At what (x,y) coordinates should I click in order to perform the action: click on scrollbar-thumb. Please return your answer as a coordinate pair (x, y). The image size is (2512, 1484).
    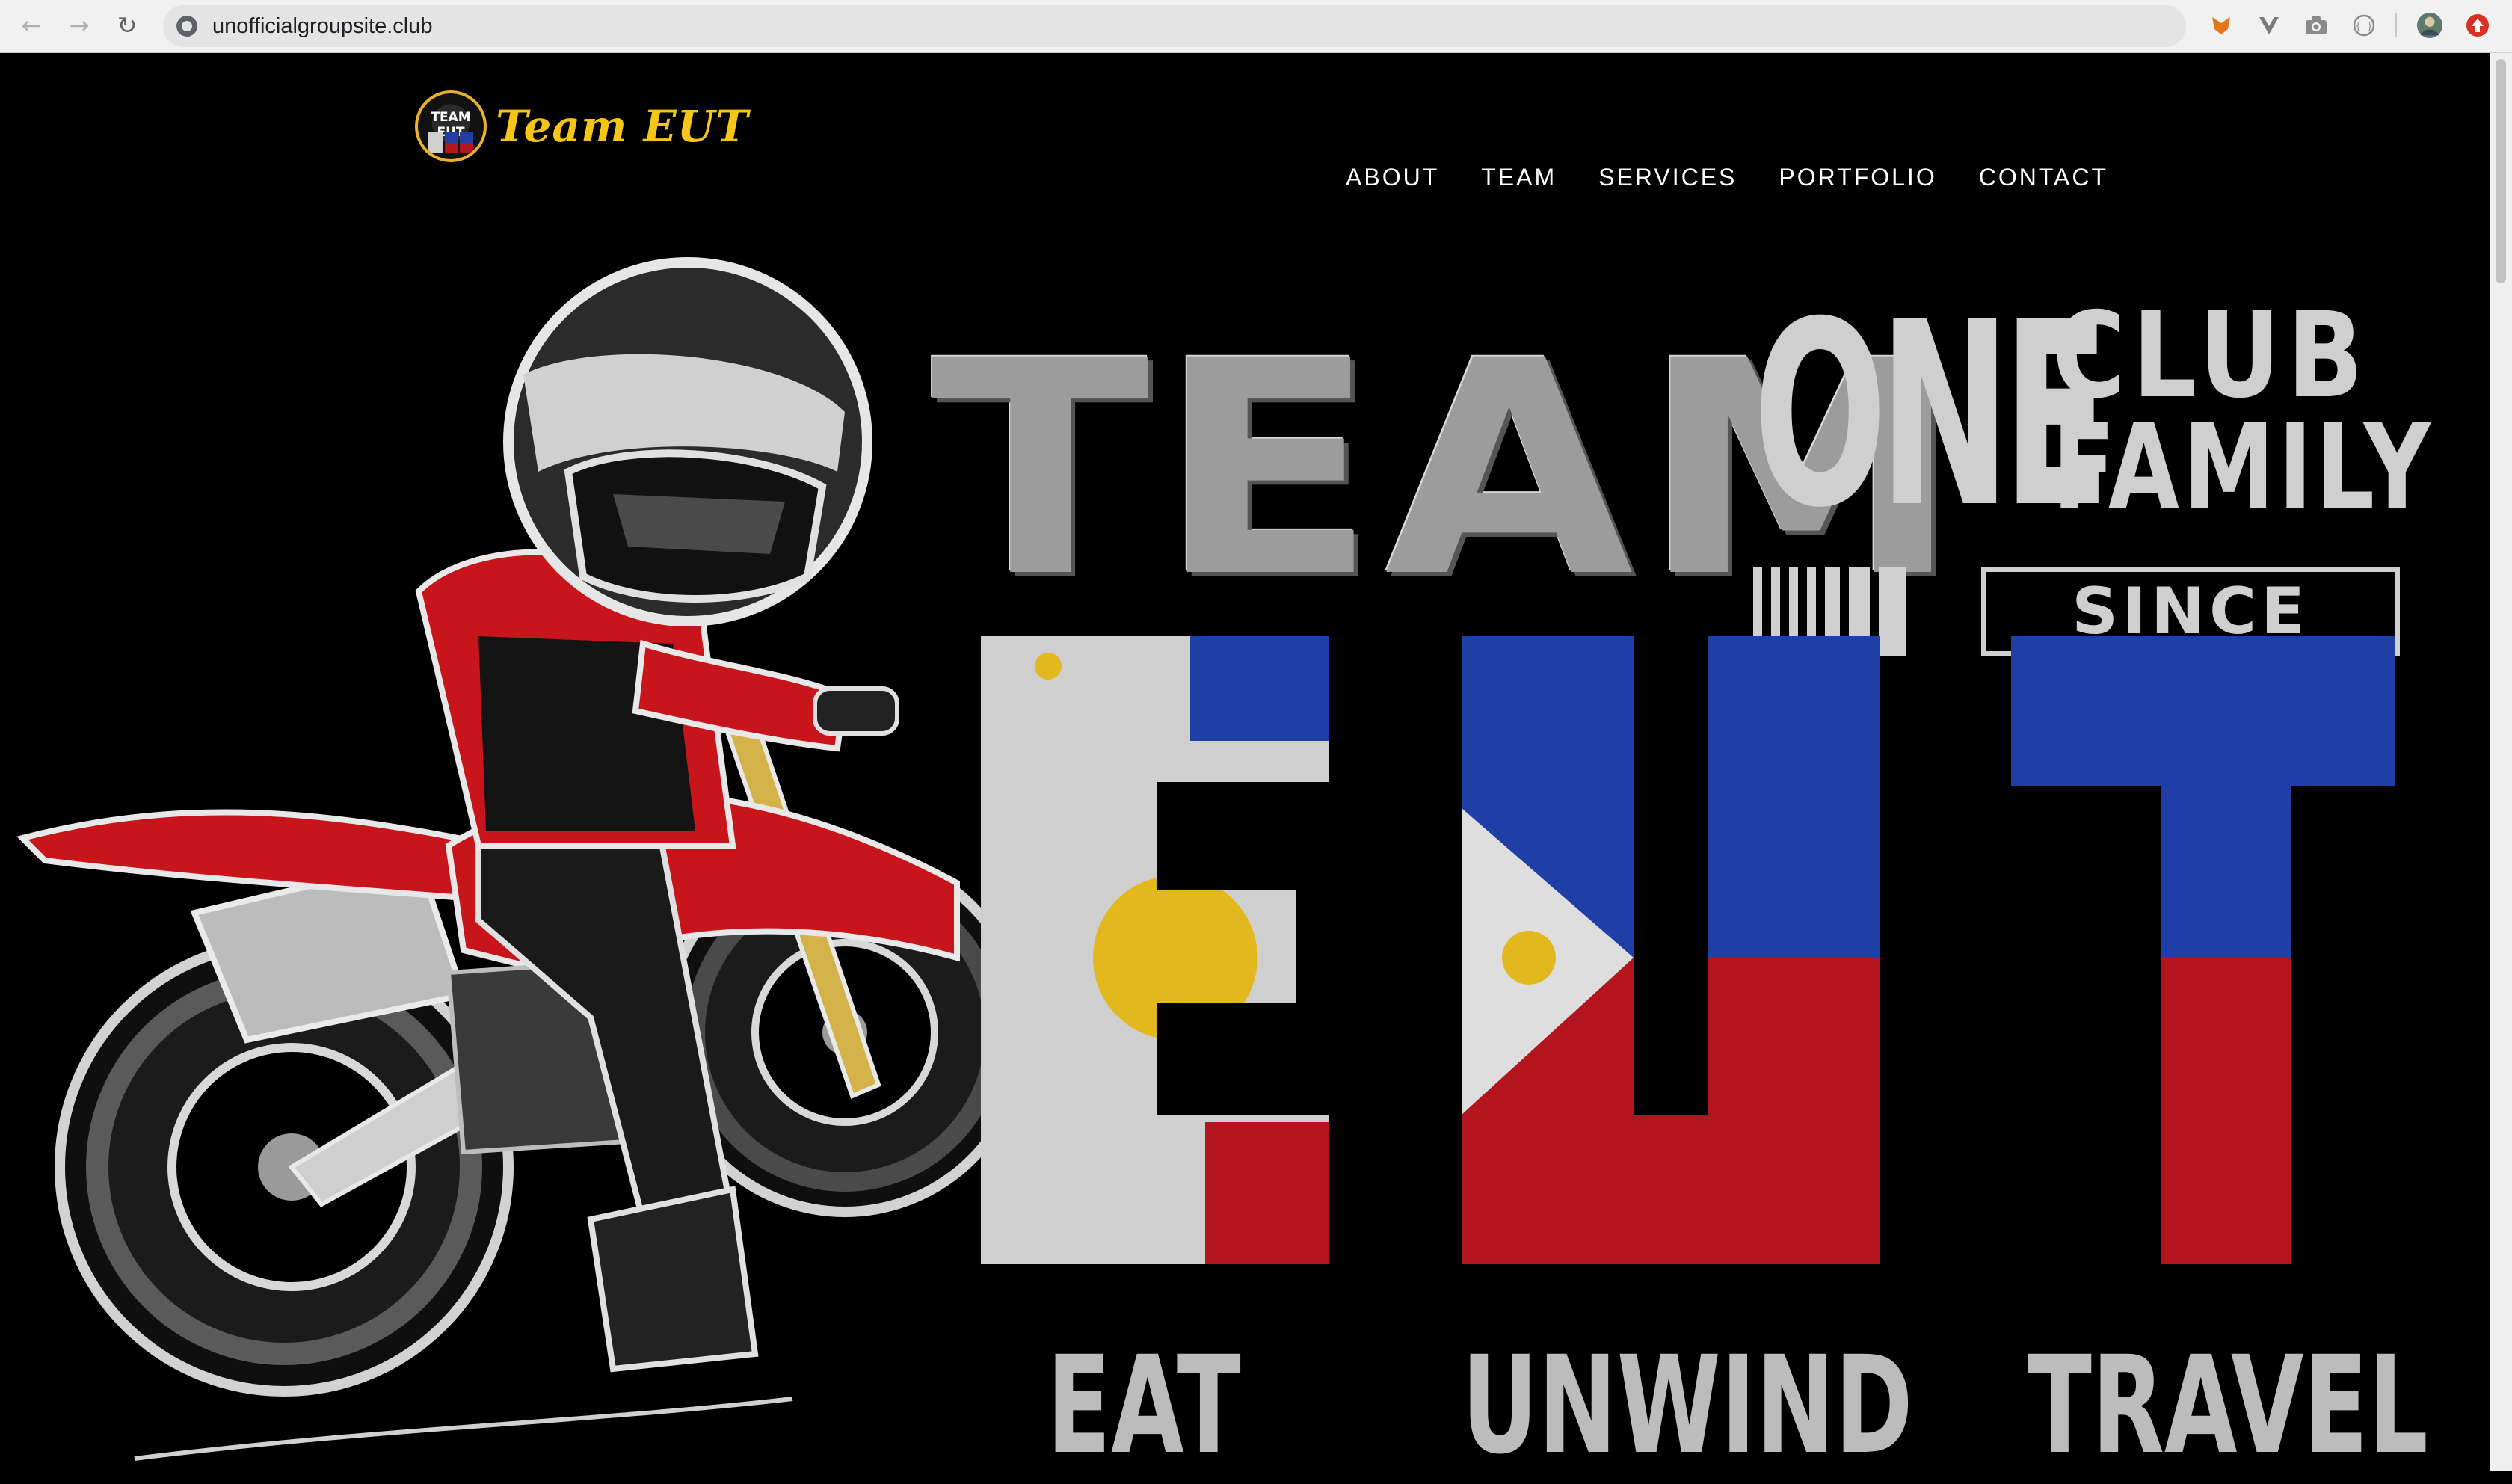
    Looking at the image, I should click on (2501, 171).